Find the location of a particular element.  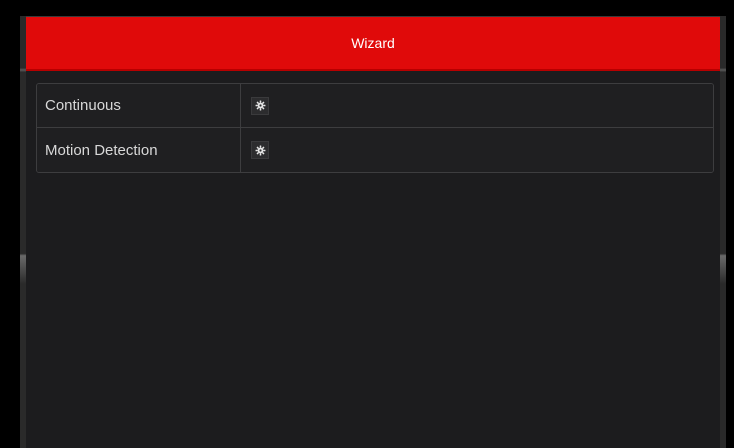

motion-detection-settings-button is located at coordinates (260, 150).